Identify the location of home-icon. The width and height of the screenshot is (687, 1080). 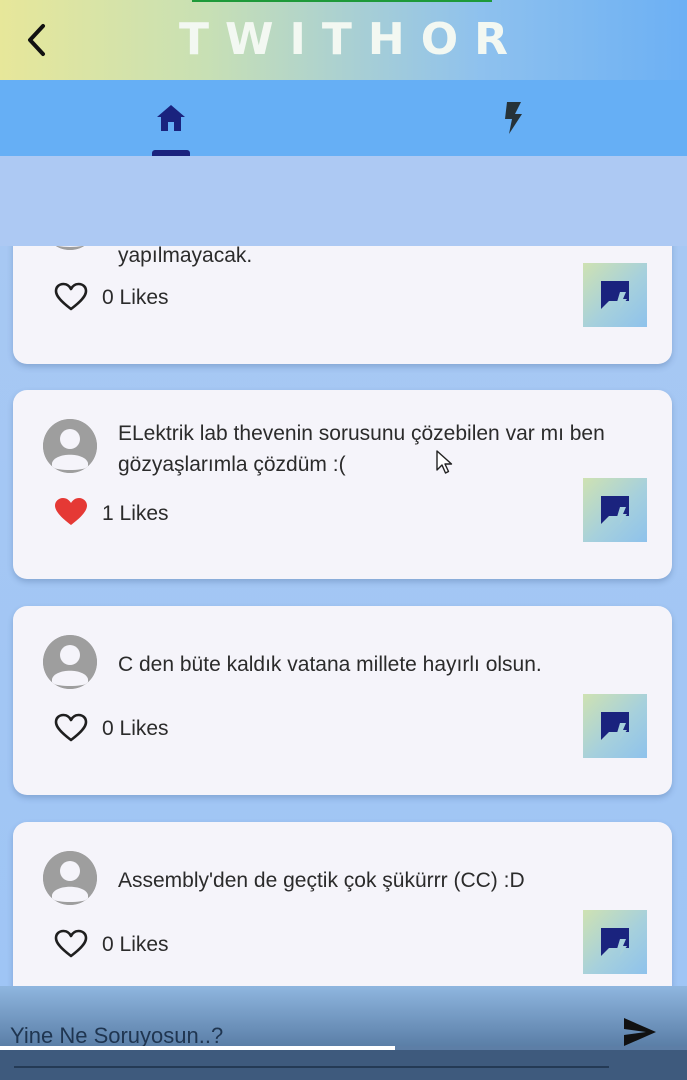
(171, 118).